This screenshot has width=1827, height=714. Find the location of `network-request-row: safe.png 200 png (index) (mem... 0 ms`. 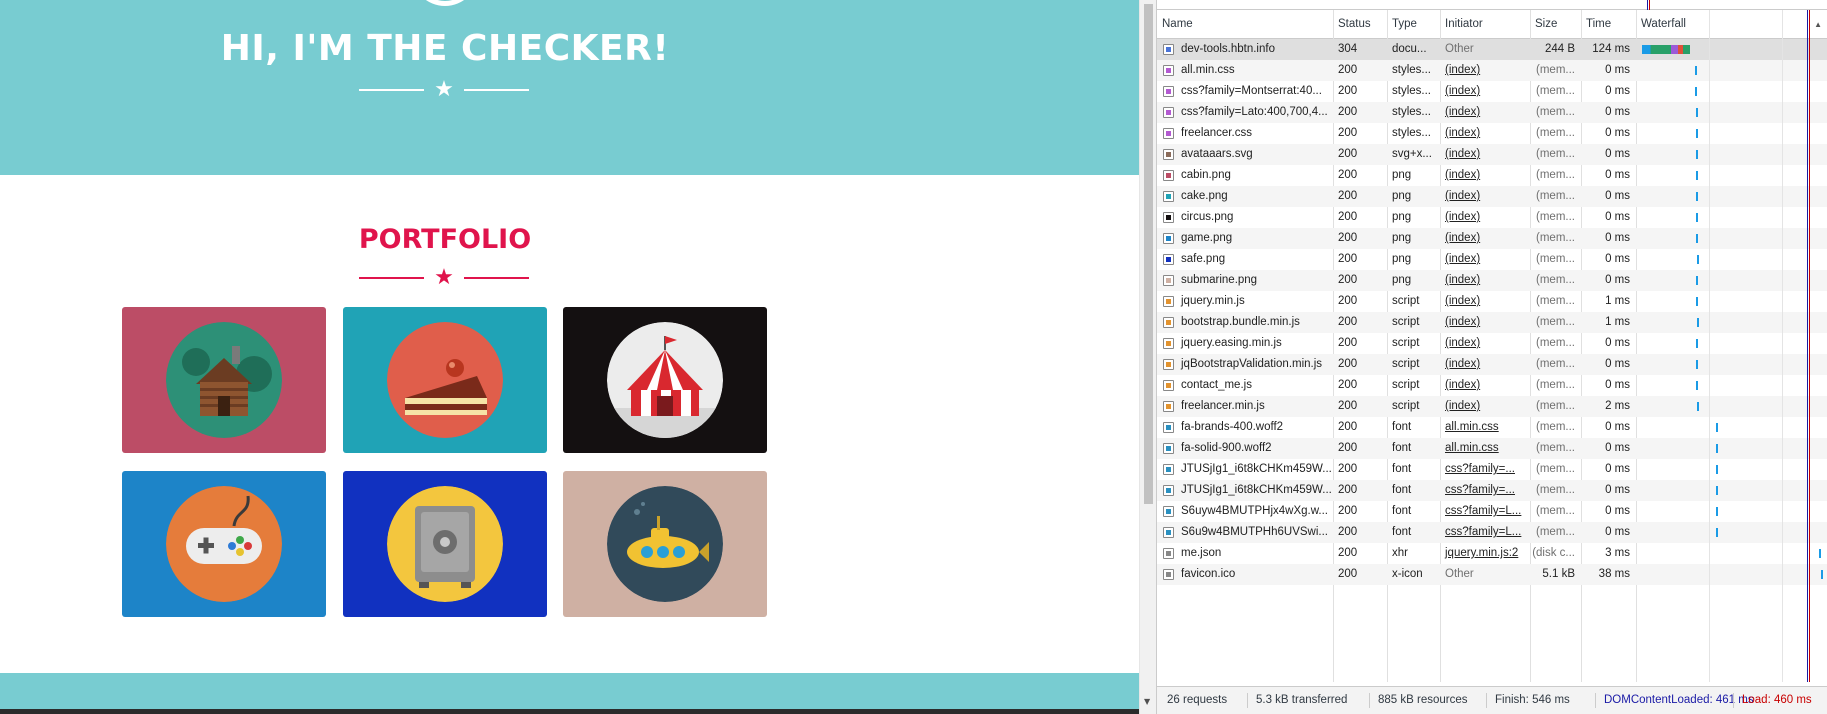

network-request-row: safe.png 200 png (index) (mem... 0 ms is located at coordinates (1492, 259).